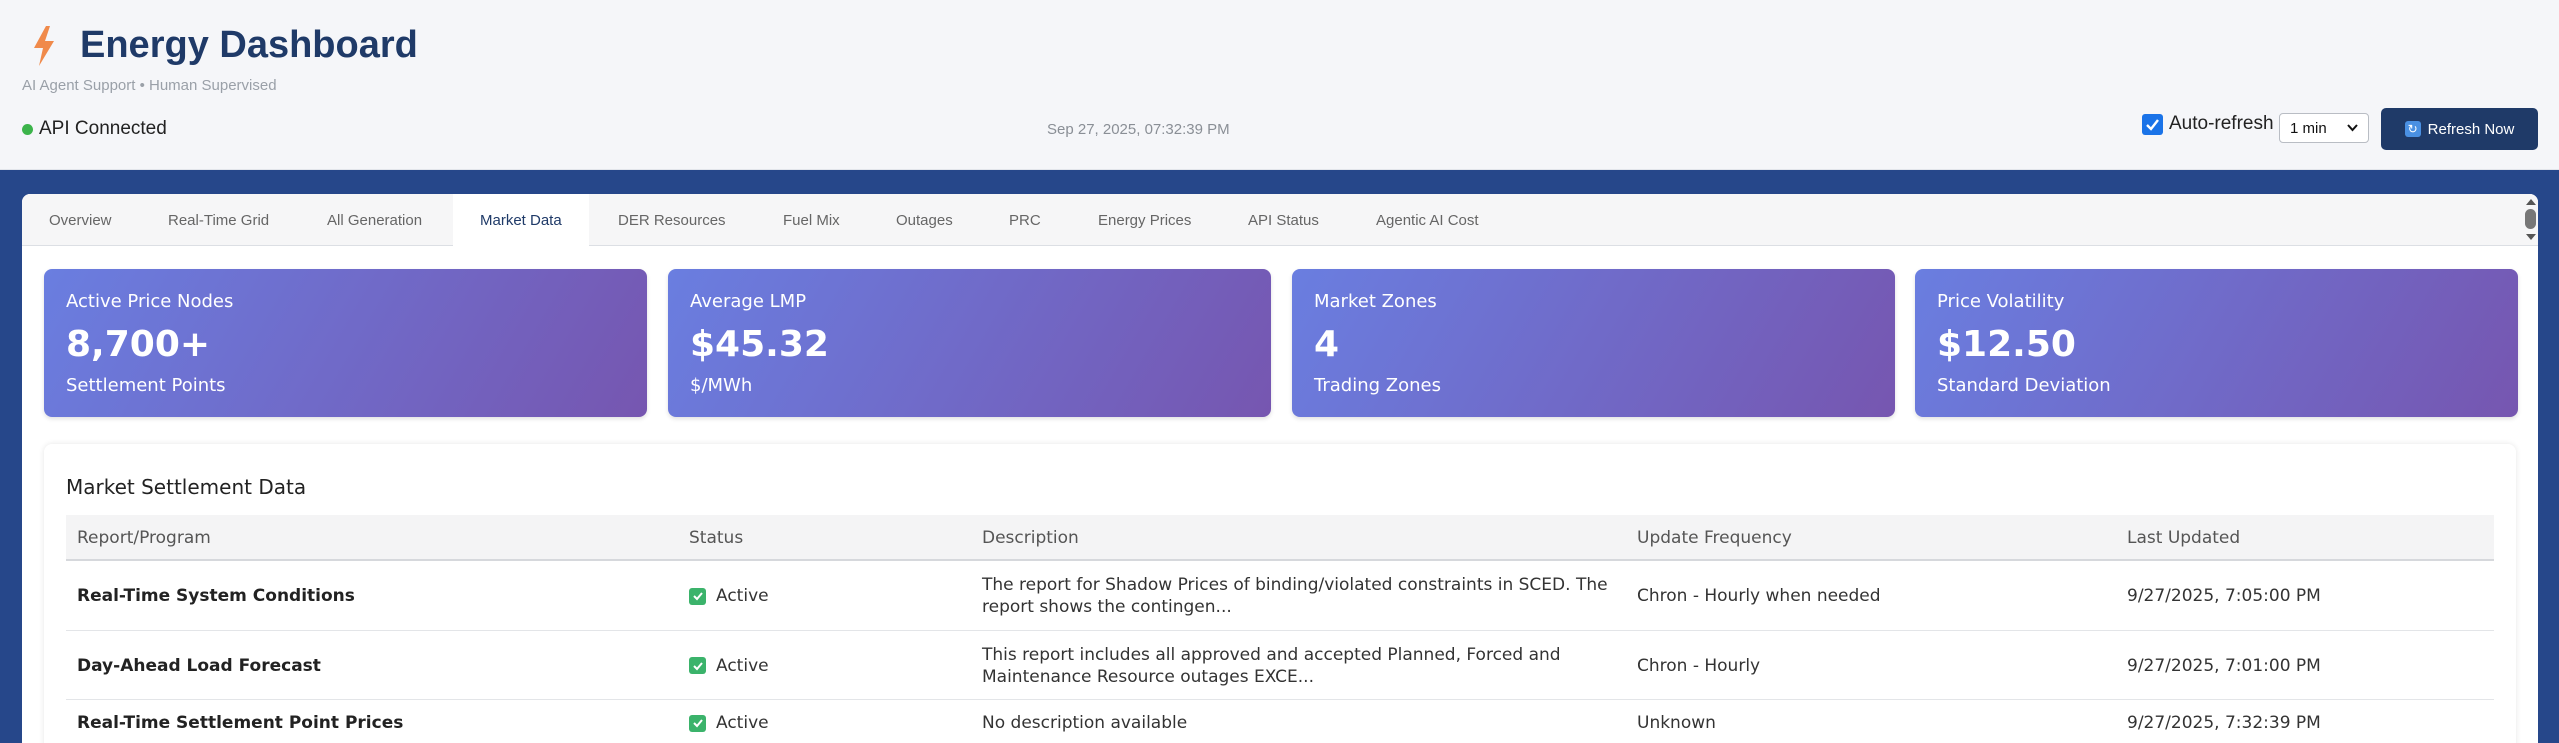 Image resolution: width=2559 pixels, height=743 pixels. I want to click on refresh-interval-select: 1 min, so click(2324, 128).